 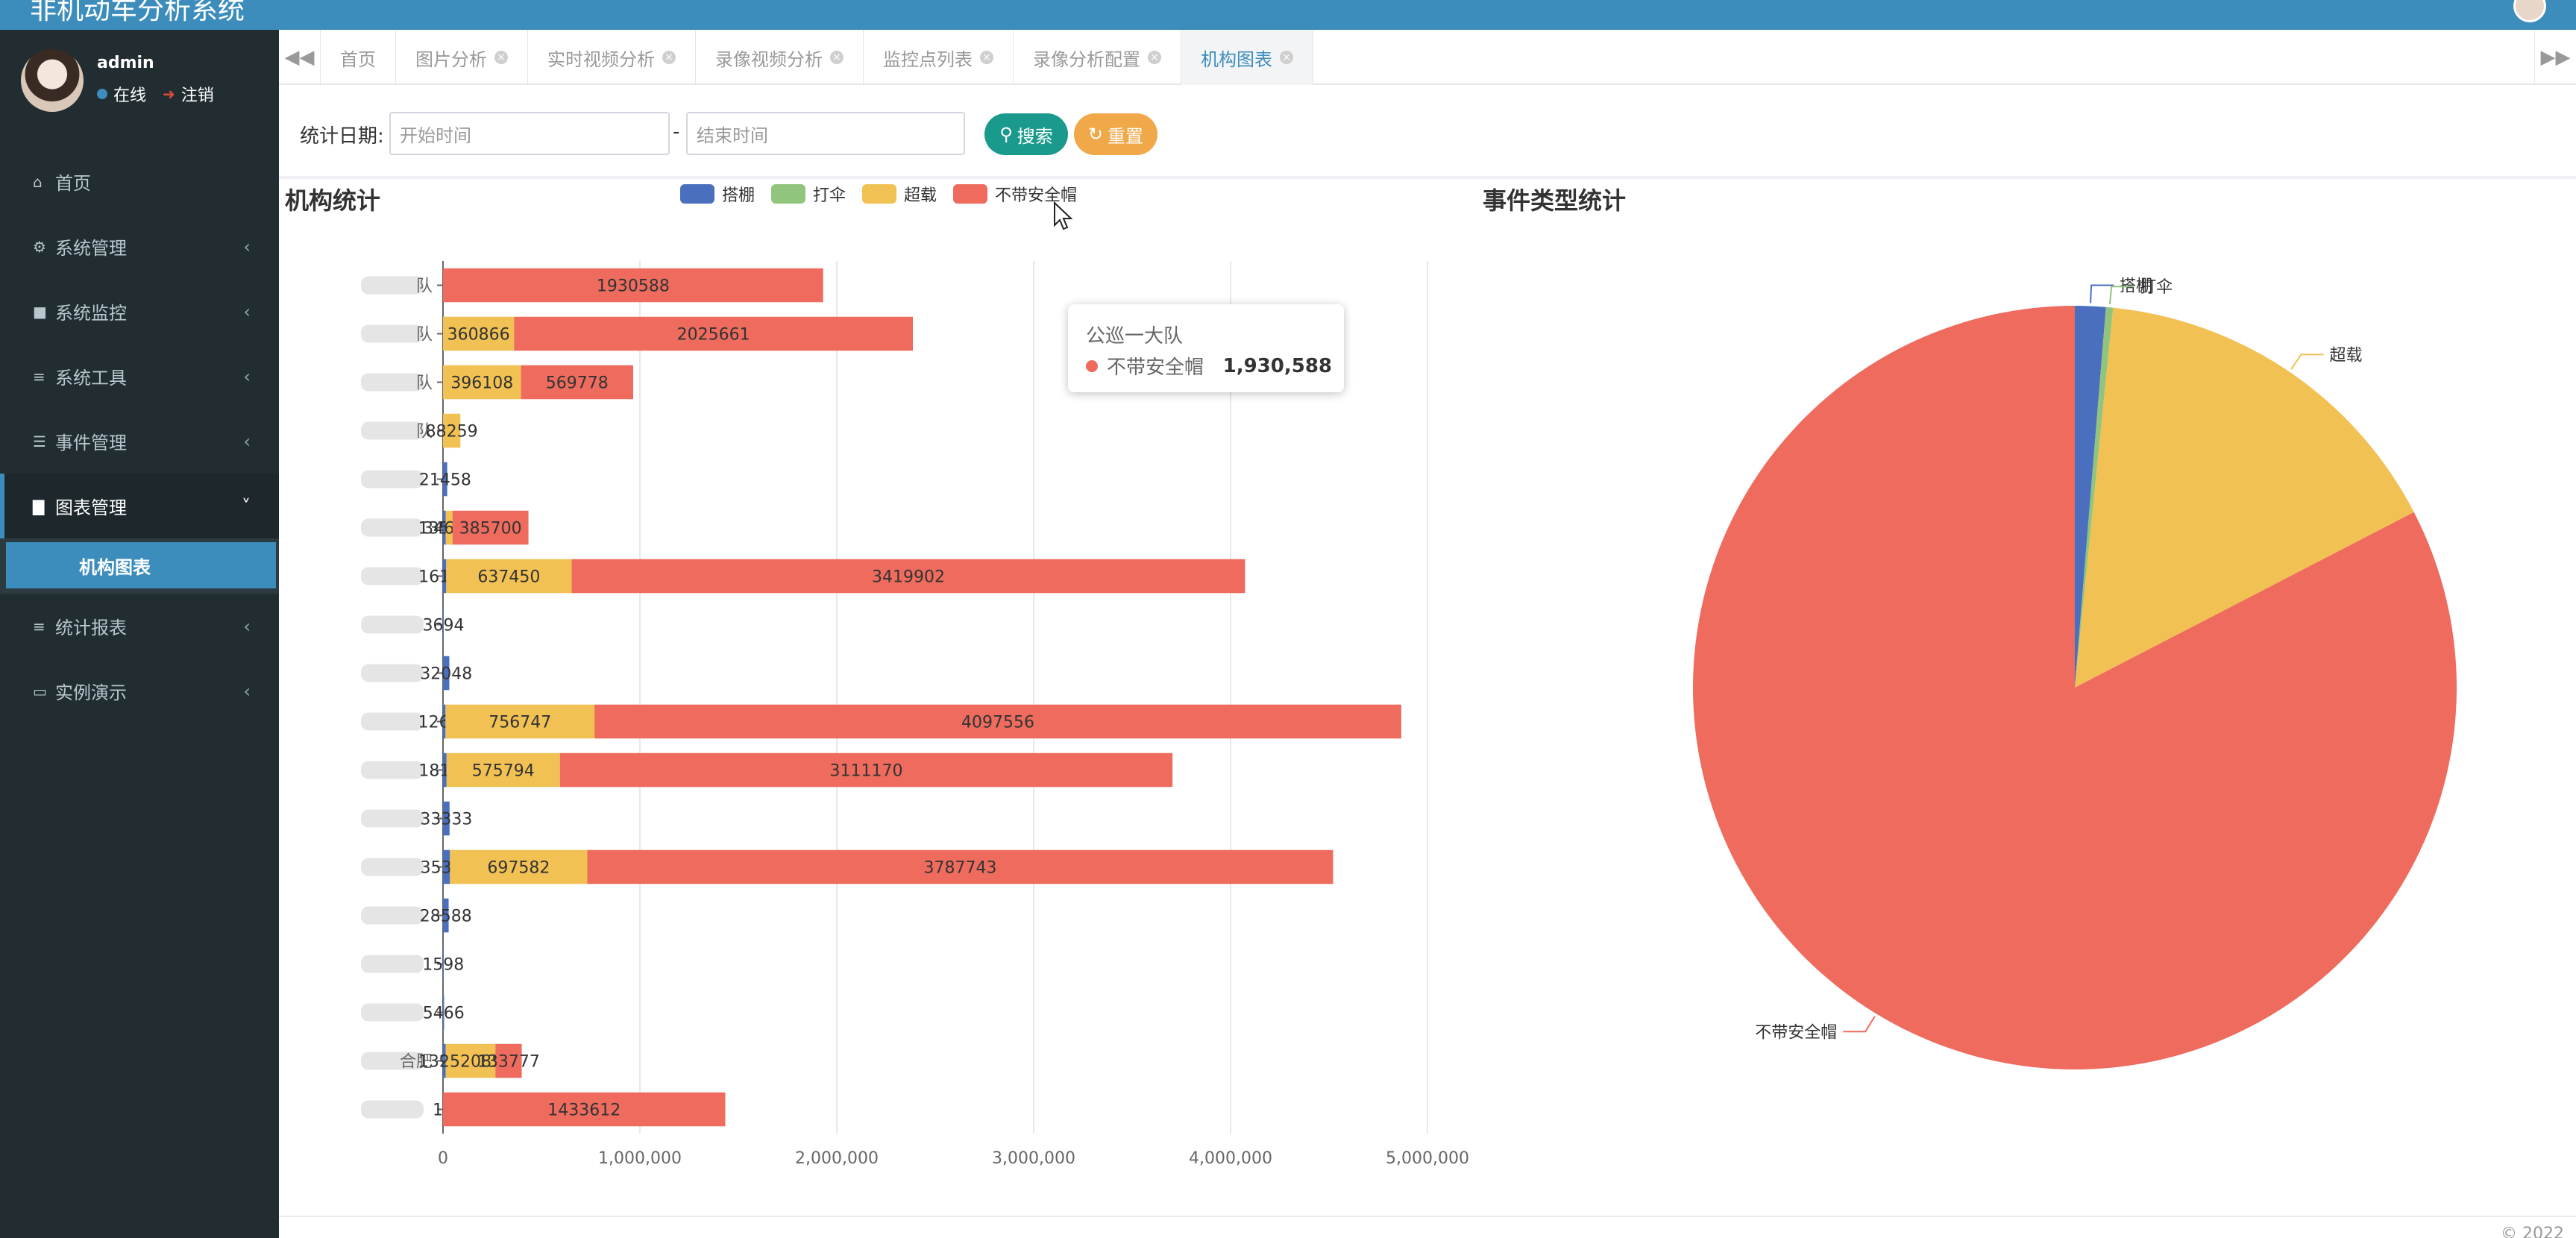 What do you see at coordinates (446, 674) in the screenshot?
I see `bar-value-label: 32048` at bounding box center [446, 674].